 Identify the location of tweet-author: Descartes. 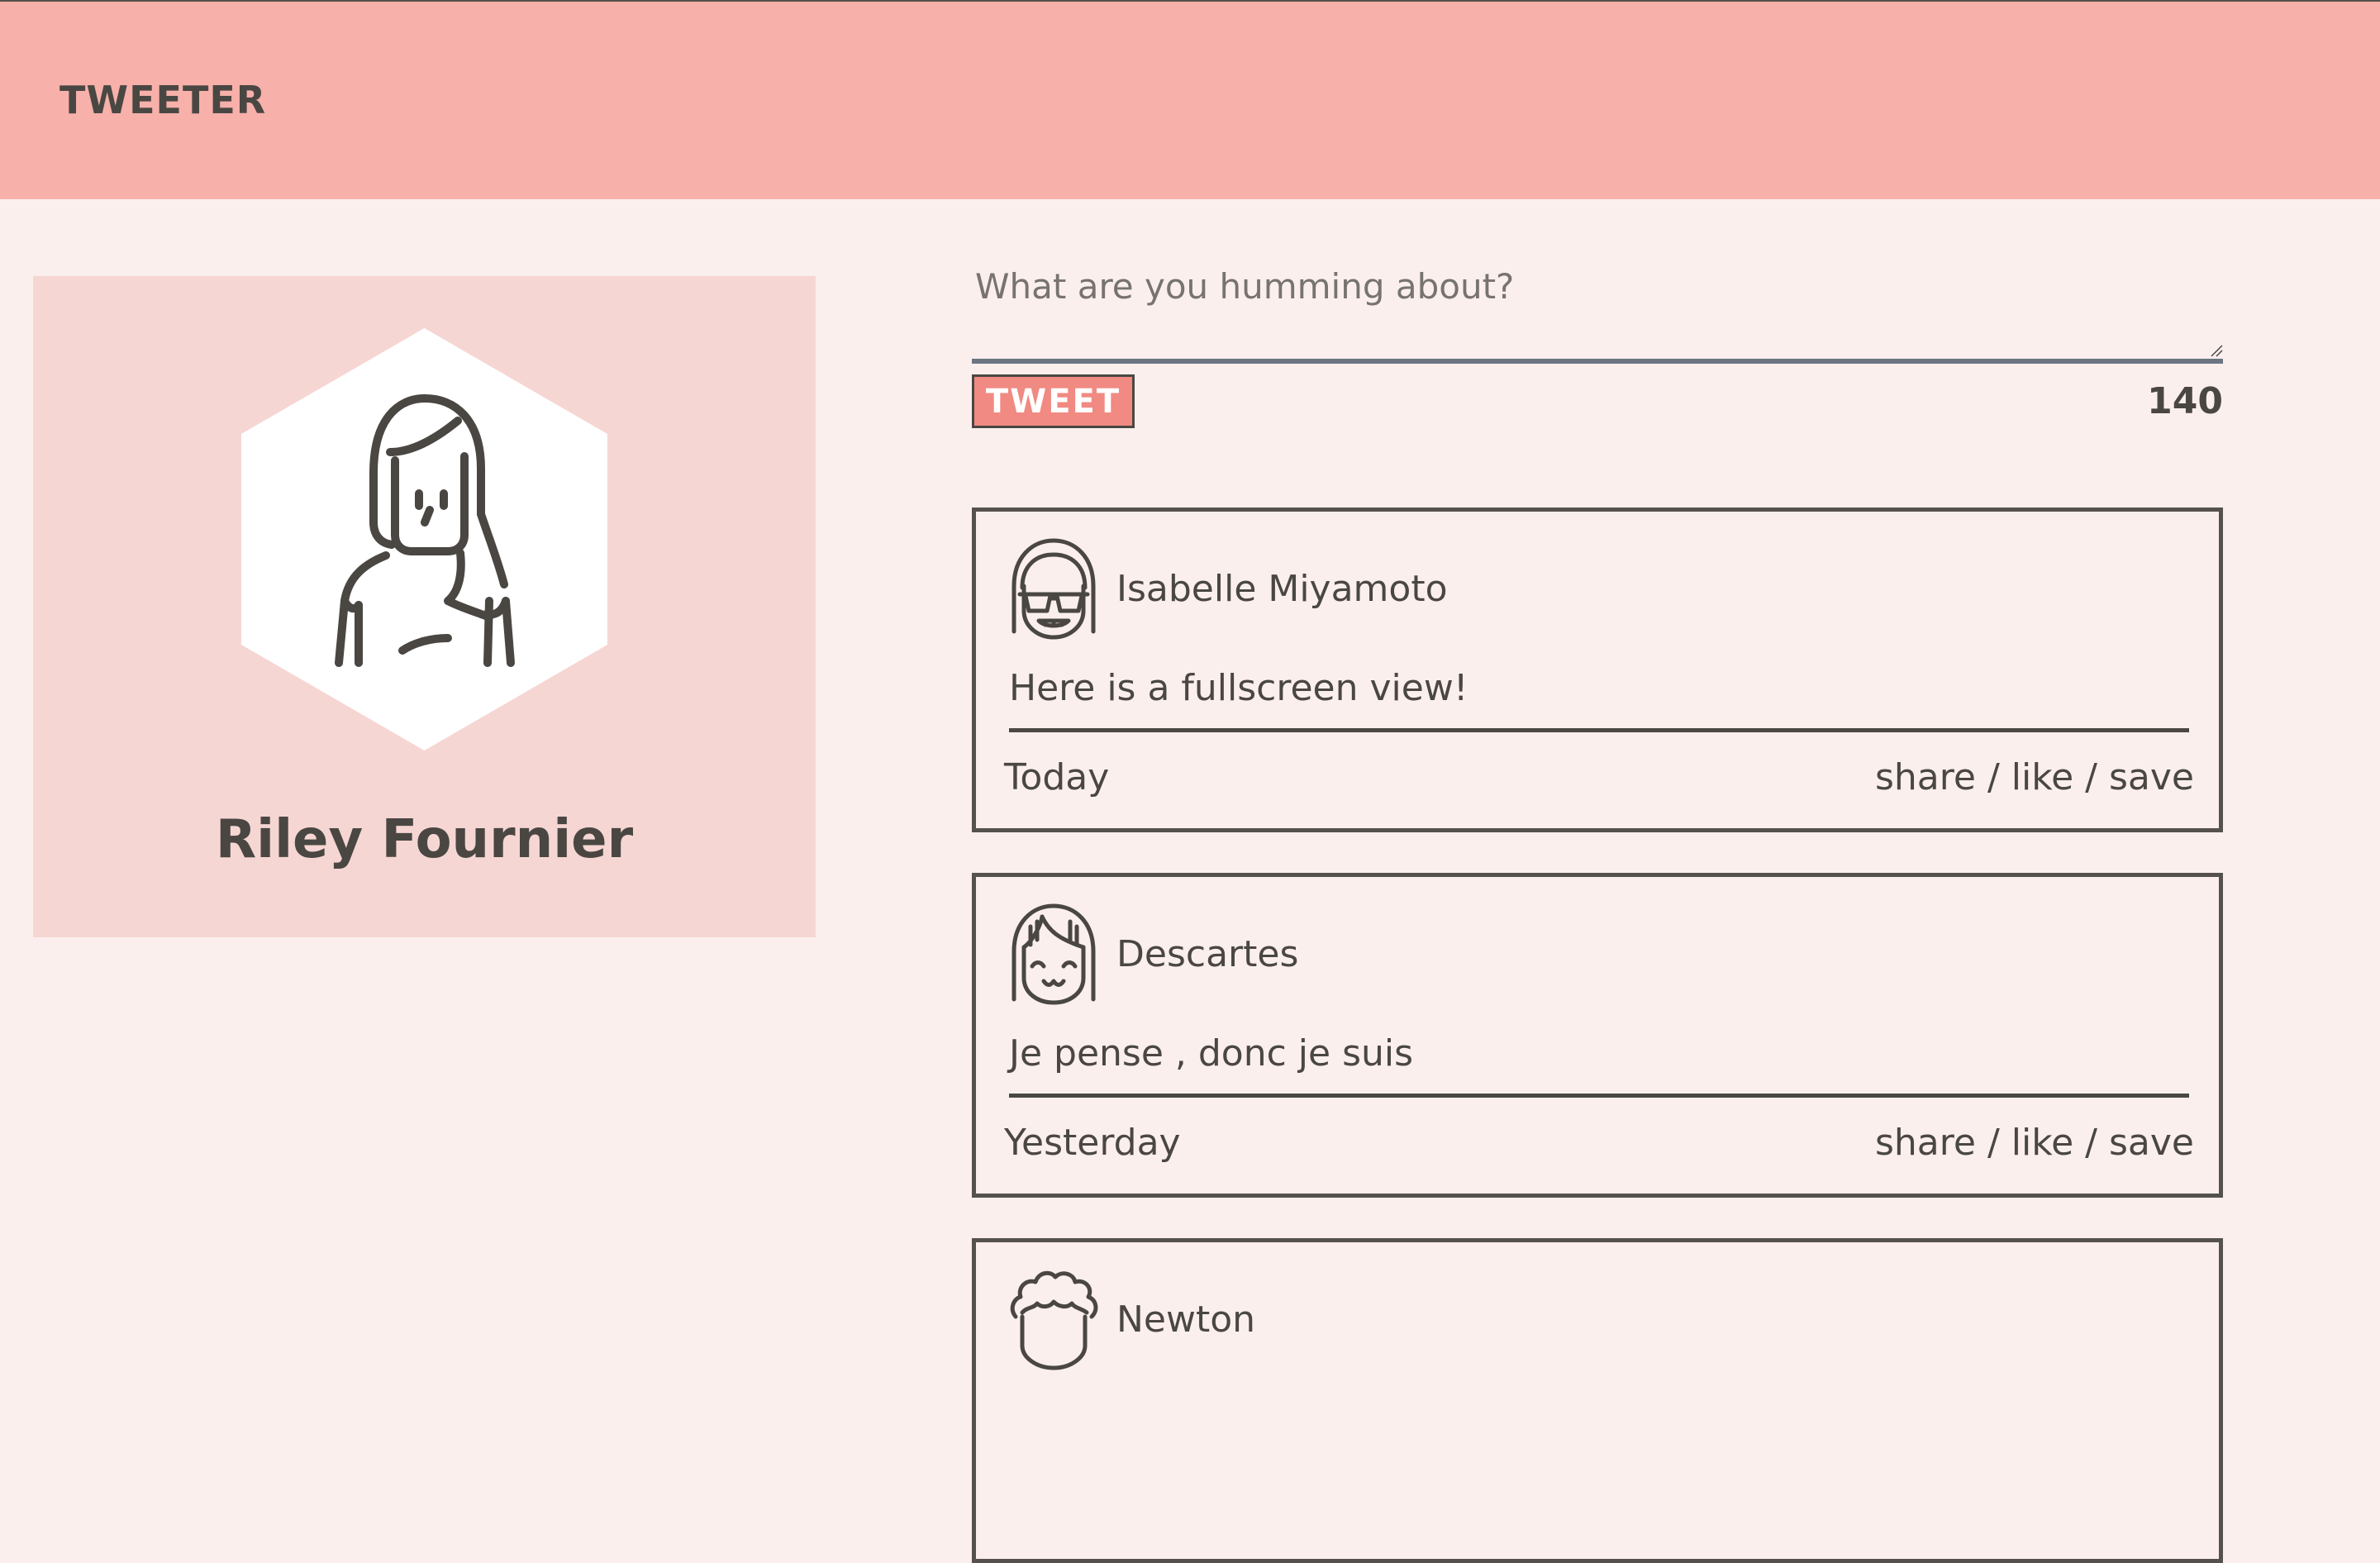
(1207, 954).